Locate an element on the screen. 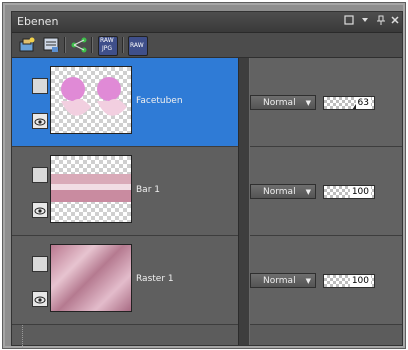  layer-name: Bar 1 is located at coordinates (148, 190).